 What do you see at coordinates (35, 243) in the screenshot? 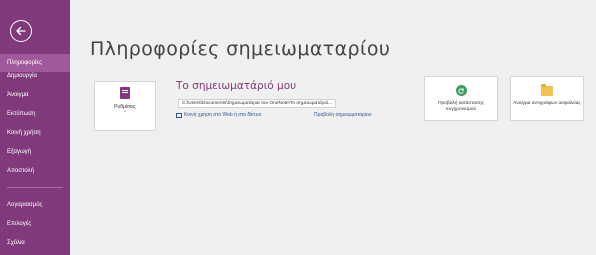
I see `nav-item-feedback: Σχόλια` at bounding box center [35, 243].